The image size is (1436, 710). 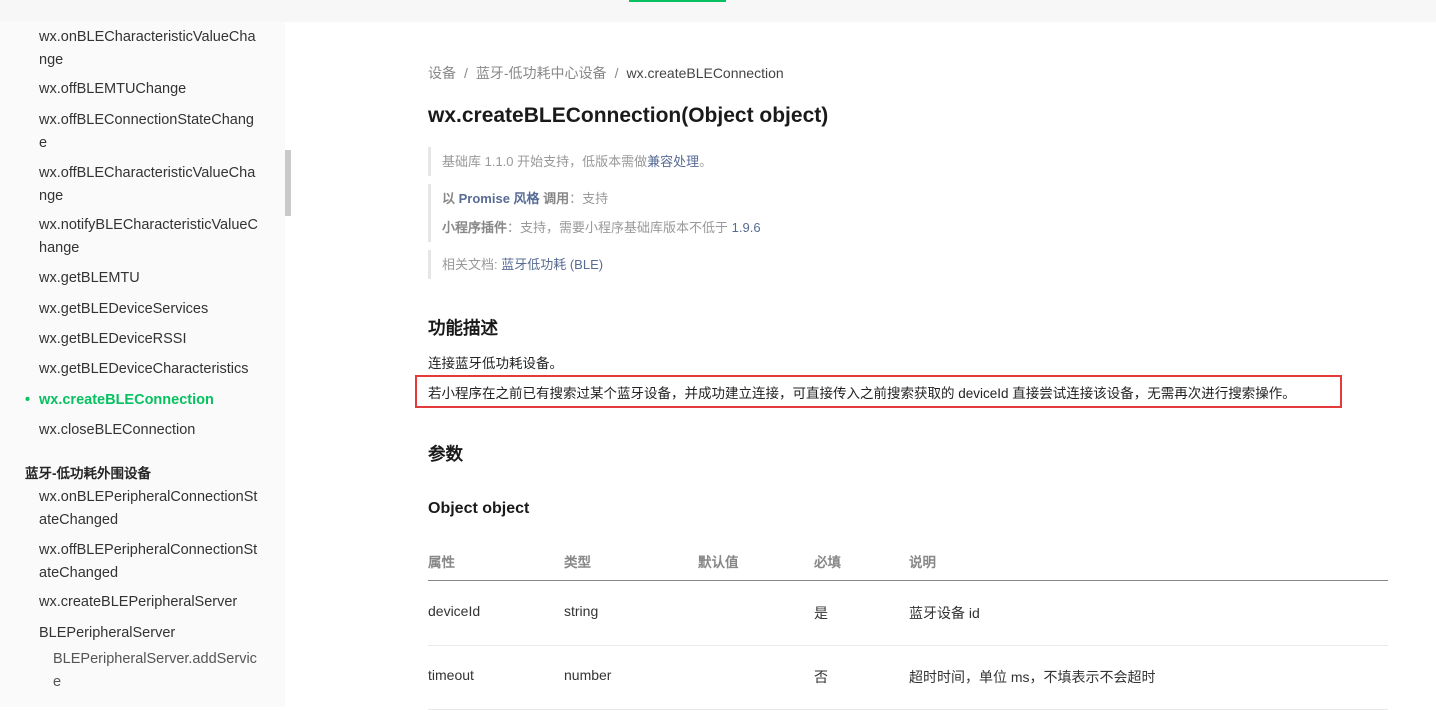 I want to click on column-header-description: 说明, so click(x=922, y=562).